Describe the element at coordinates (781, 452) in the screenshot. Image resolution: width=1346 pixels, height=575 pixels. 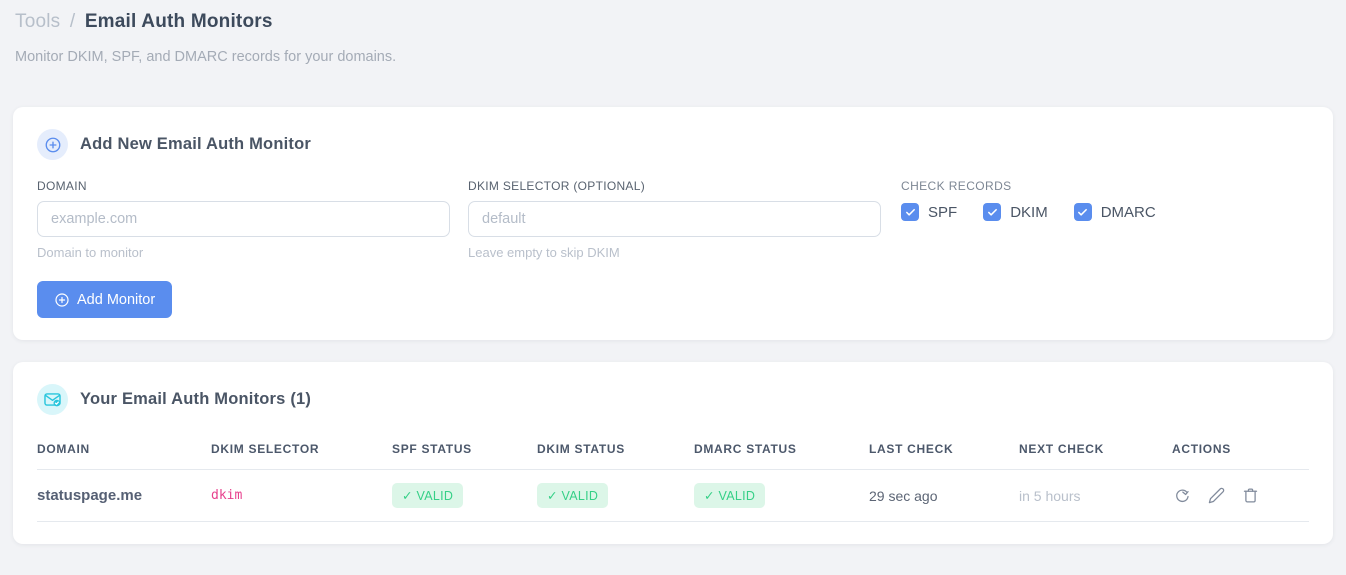
I see `col-header-dmarc-status: DMARC STATUS` at that location.